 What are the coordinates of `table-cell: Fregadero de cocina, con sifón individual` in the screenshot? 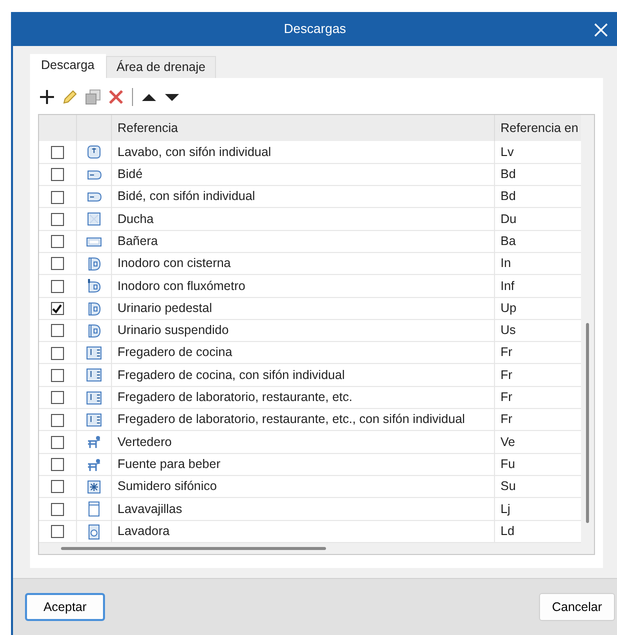 It's located at (302, 375).